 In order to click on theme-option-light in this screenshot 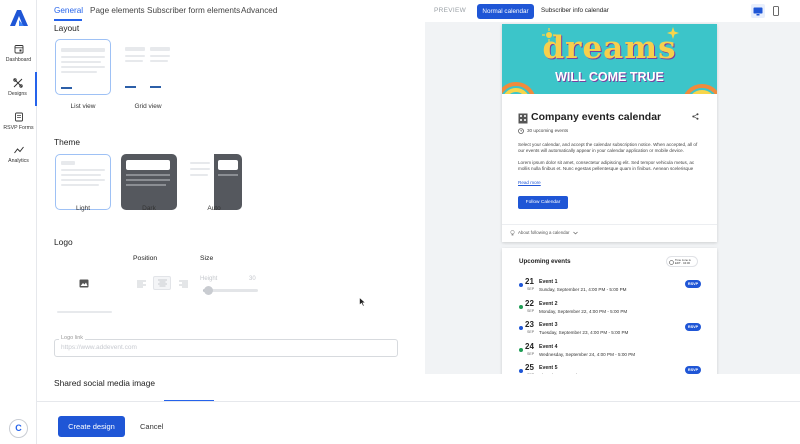, I will do `click(83, 182)`.